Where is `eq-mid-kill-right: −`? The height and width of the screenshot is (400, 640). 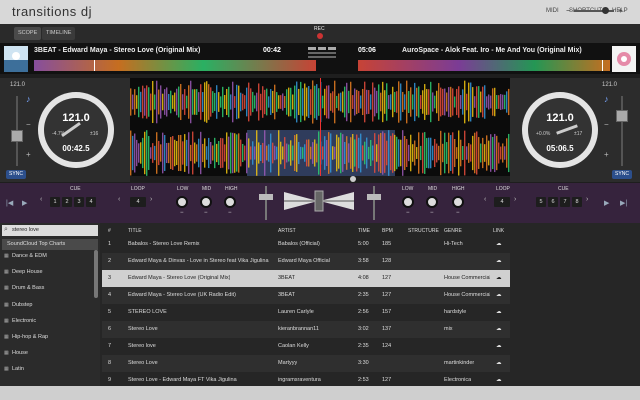 eq-mid-kill-right: − is located at coordinates (432, 213).